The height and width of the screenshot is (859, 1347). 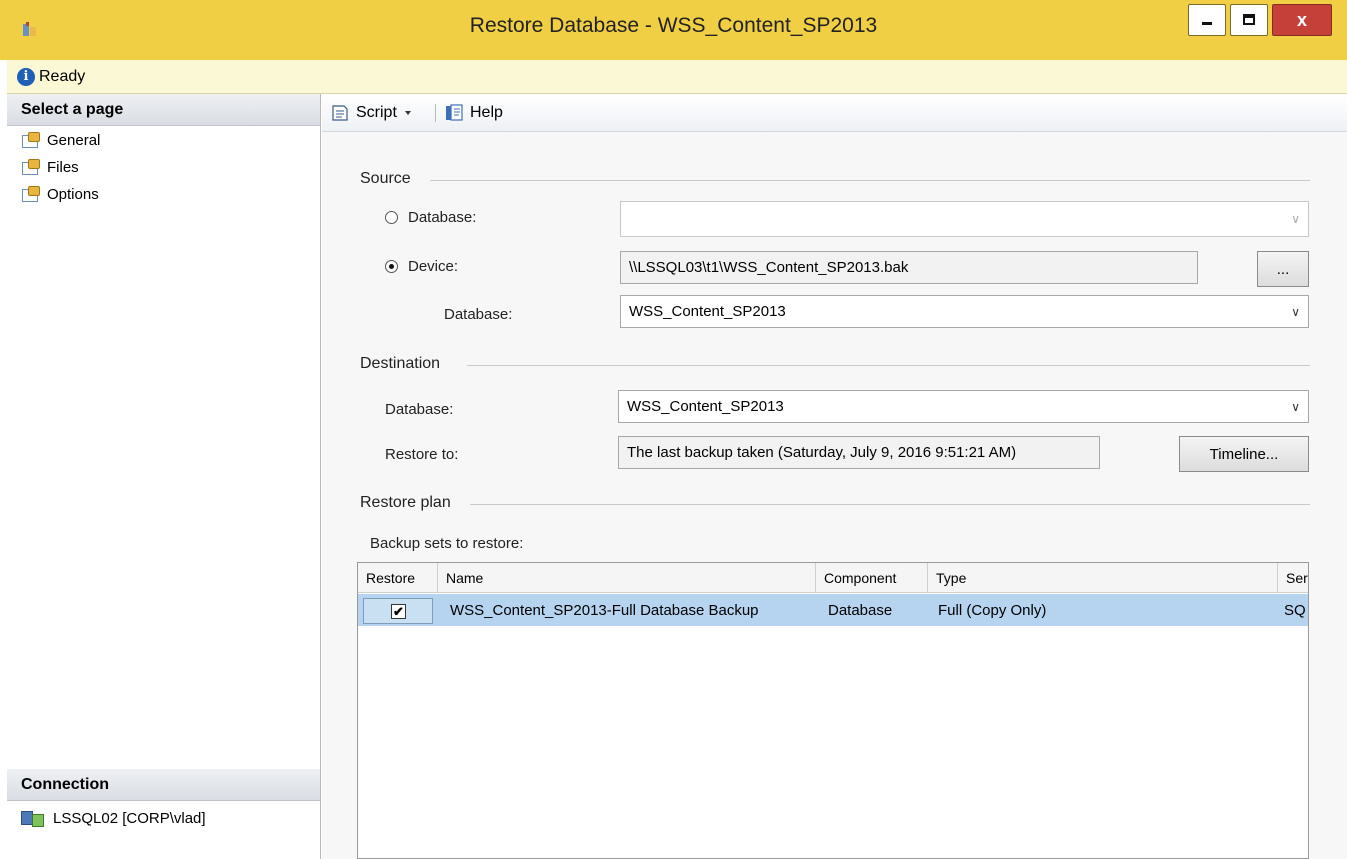 I want to click on server-connection-icon, so click(x=33, y=818).